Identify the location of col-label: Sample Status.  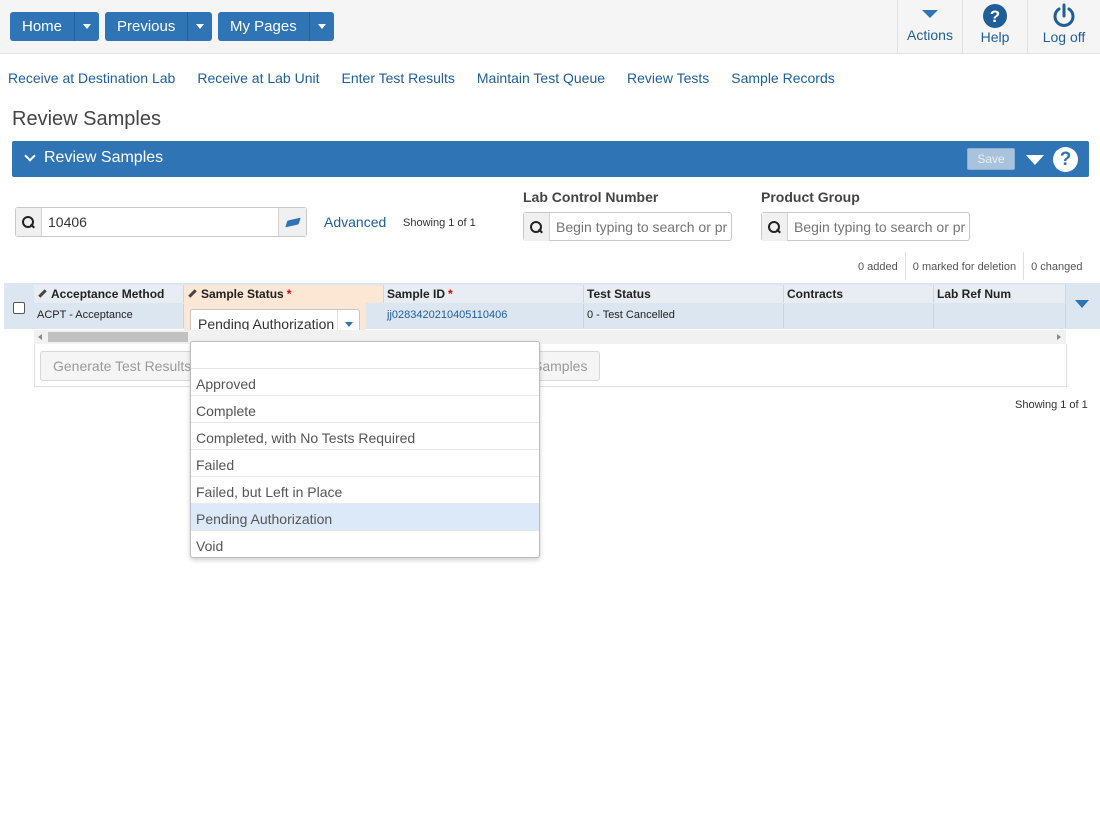
(242, 294).